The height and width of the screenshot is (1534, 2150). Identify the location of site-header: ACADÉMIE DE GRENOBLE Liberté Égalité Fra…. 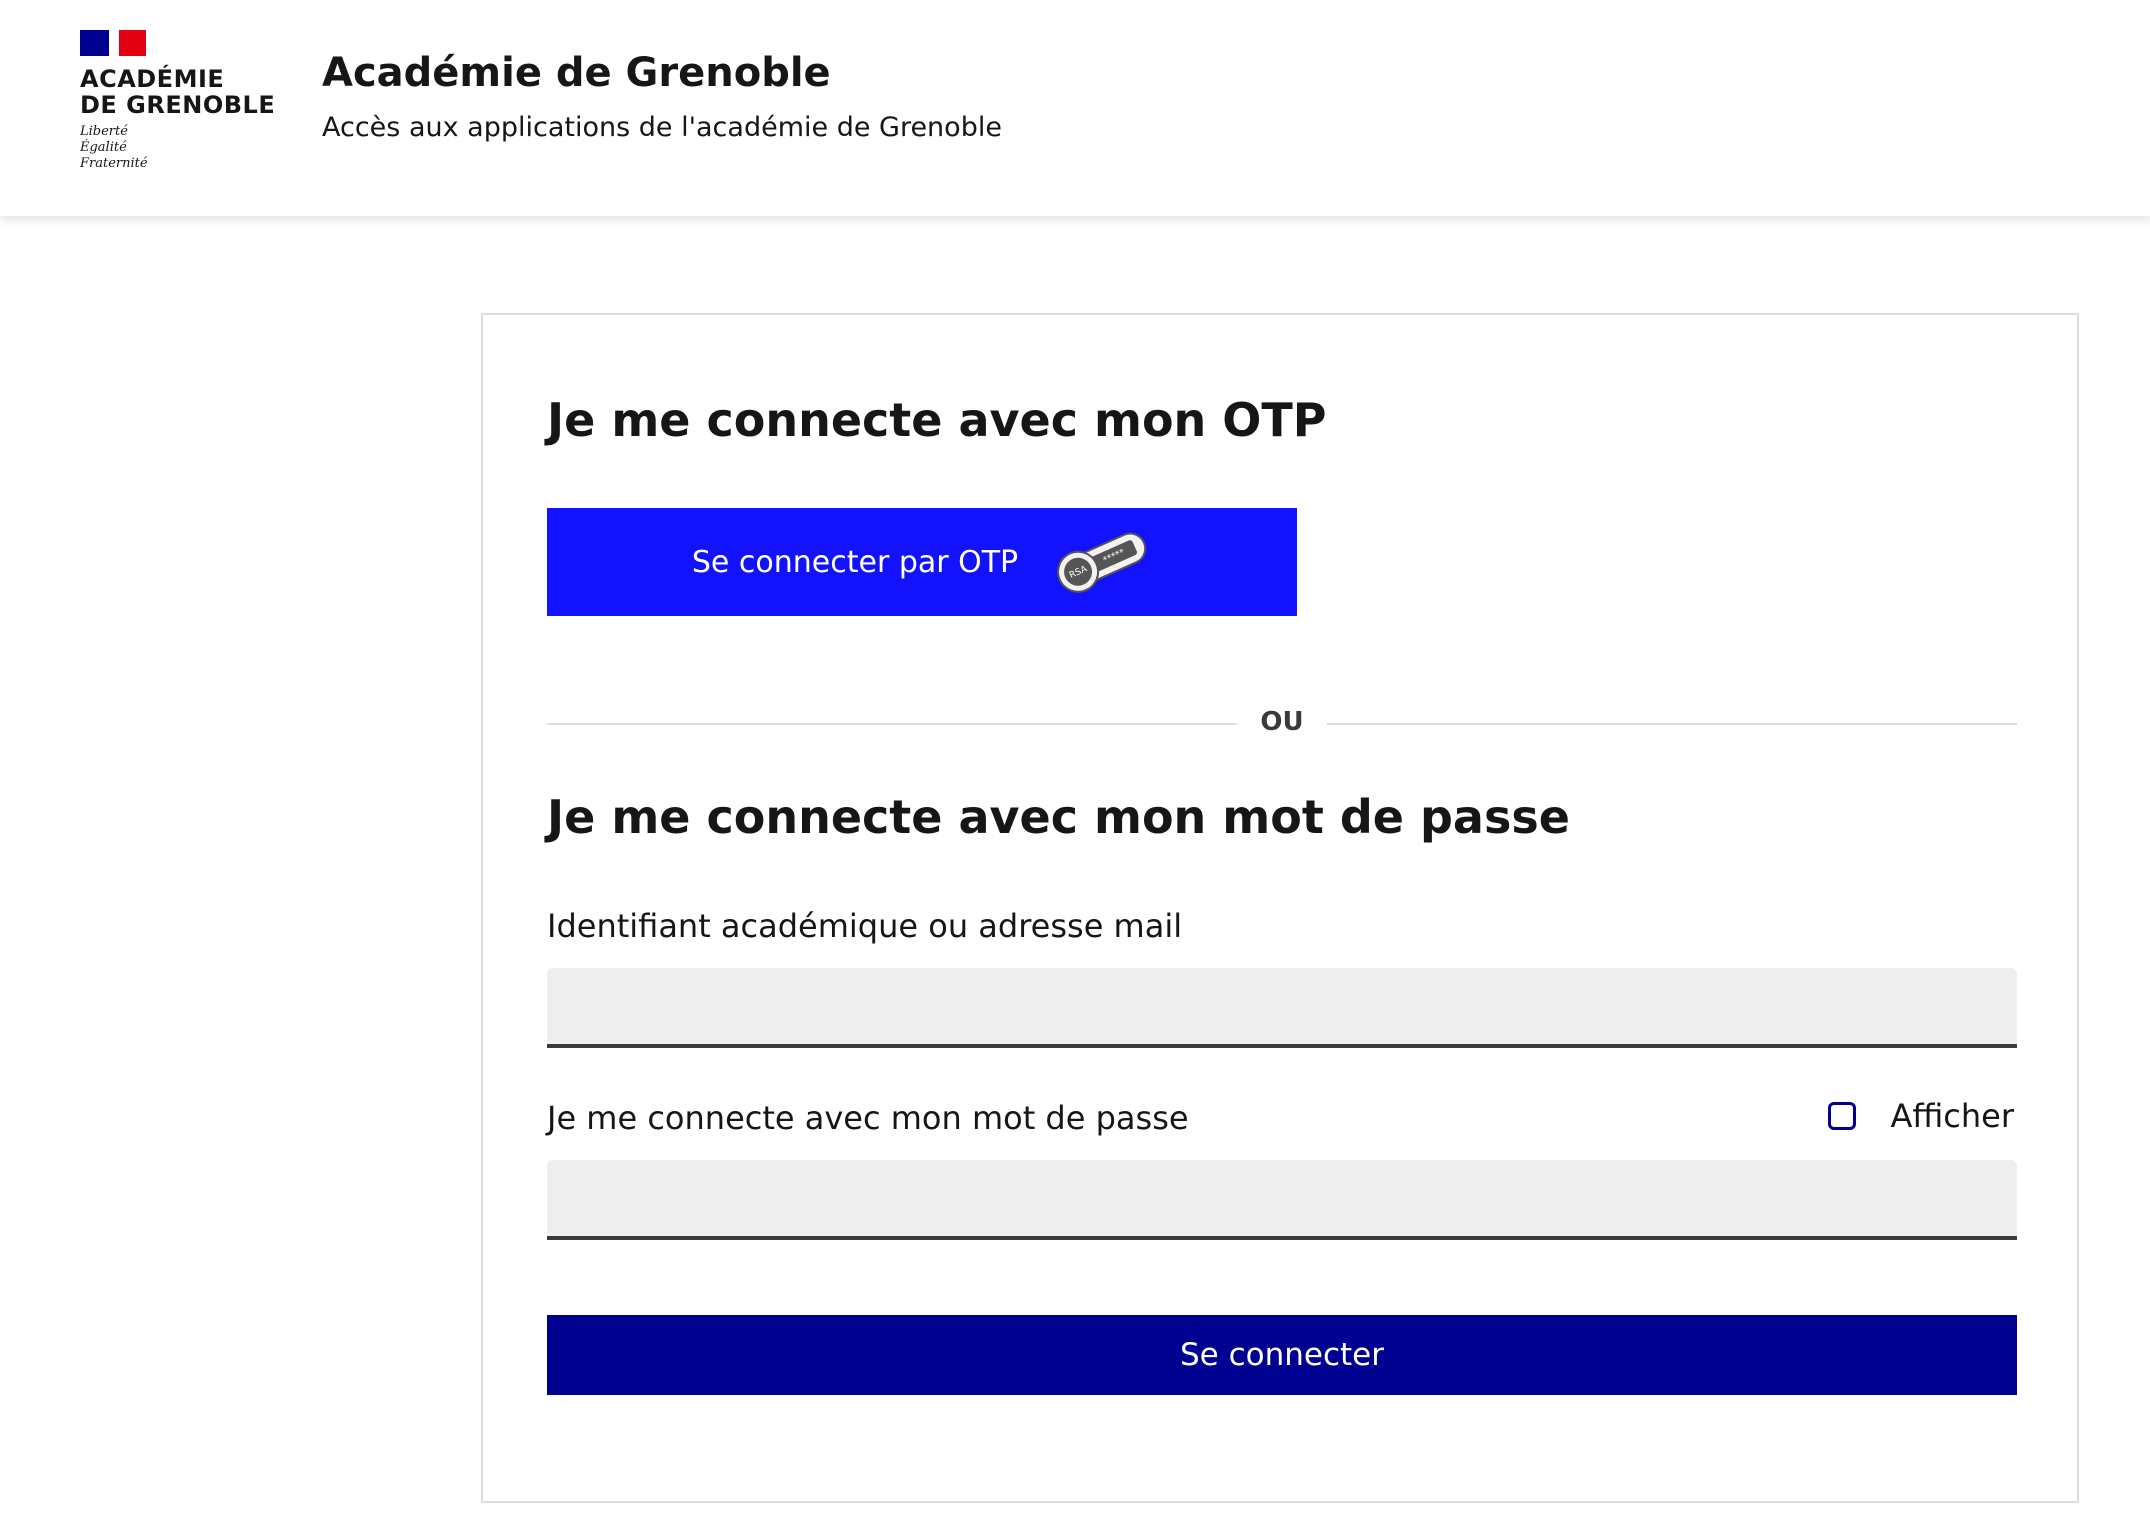
(1075, 108).